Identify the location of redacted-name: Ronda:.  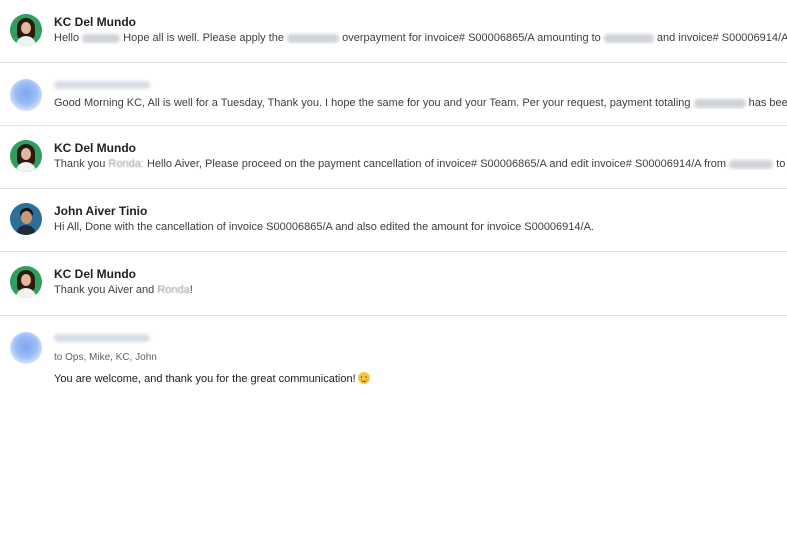
(126, 164).